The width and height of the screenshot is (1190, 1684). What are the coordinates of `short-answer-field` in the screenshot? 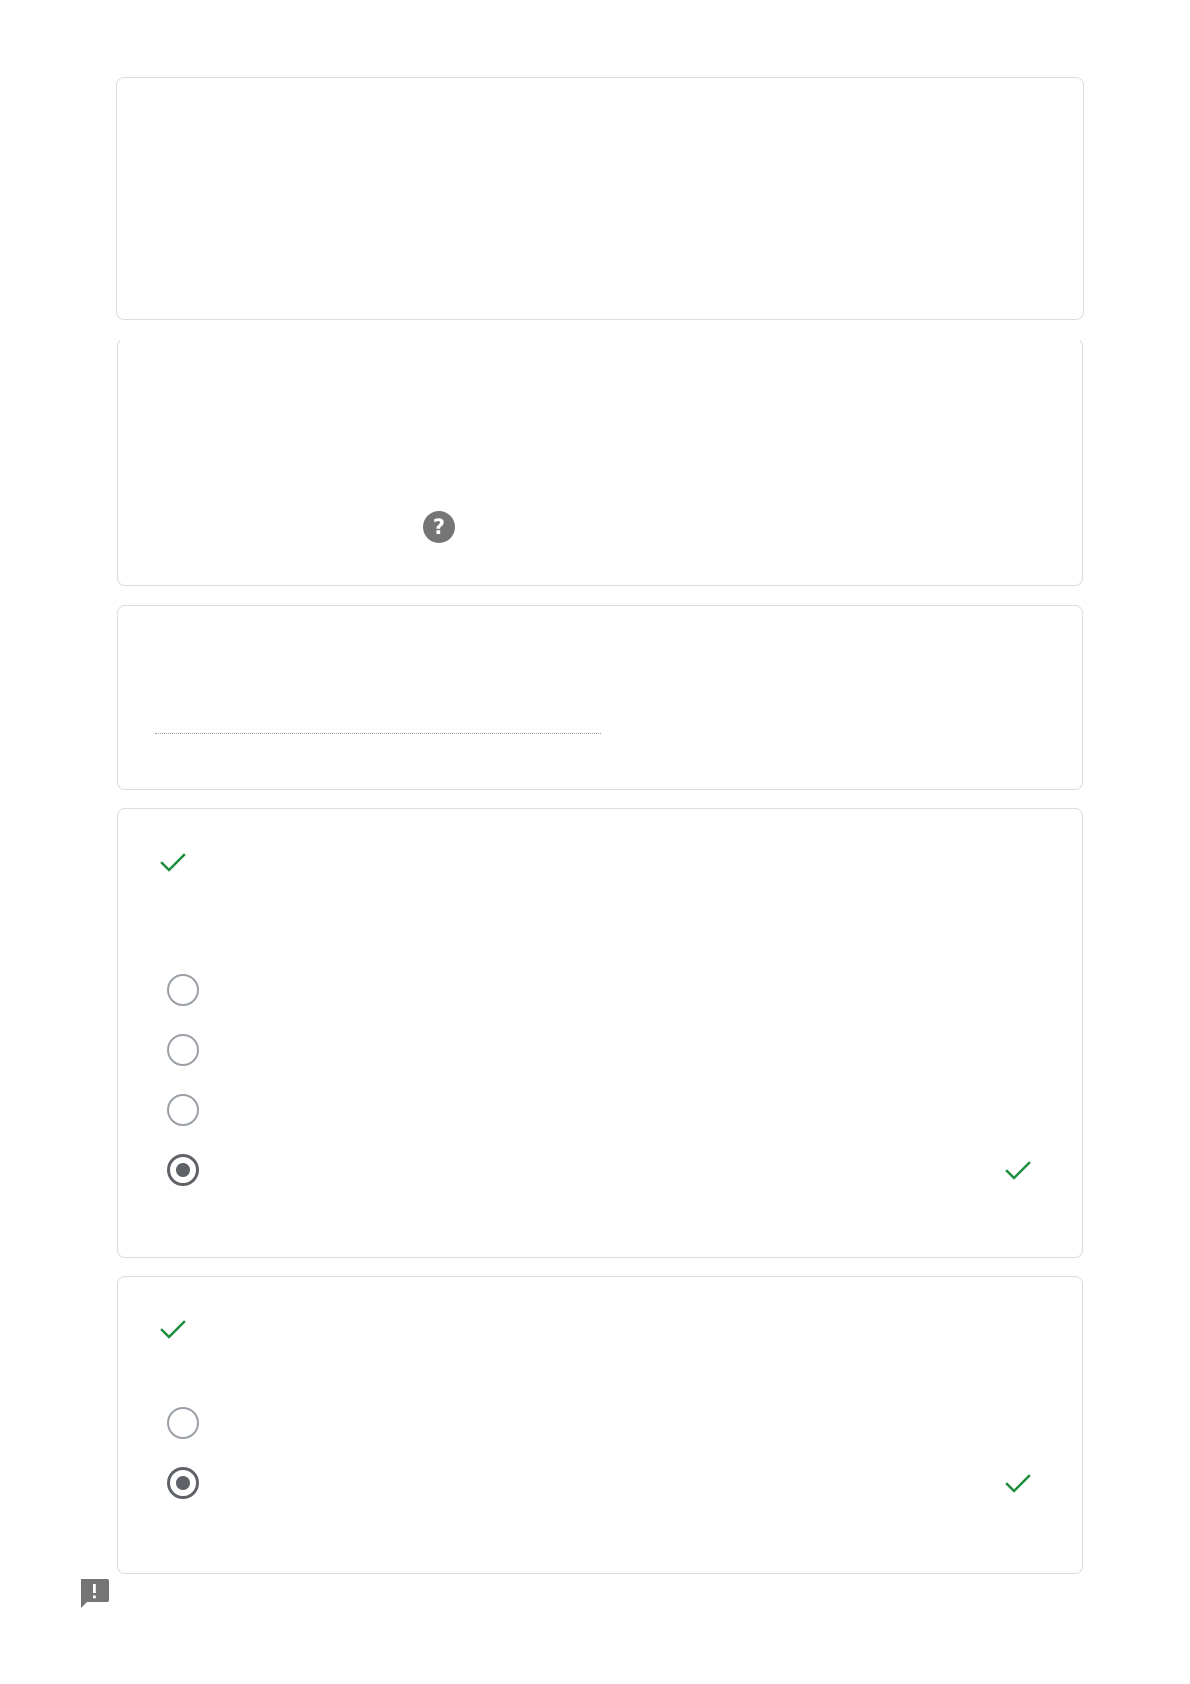 It's located at (378, 733).